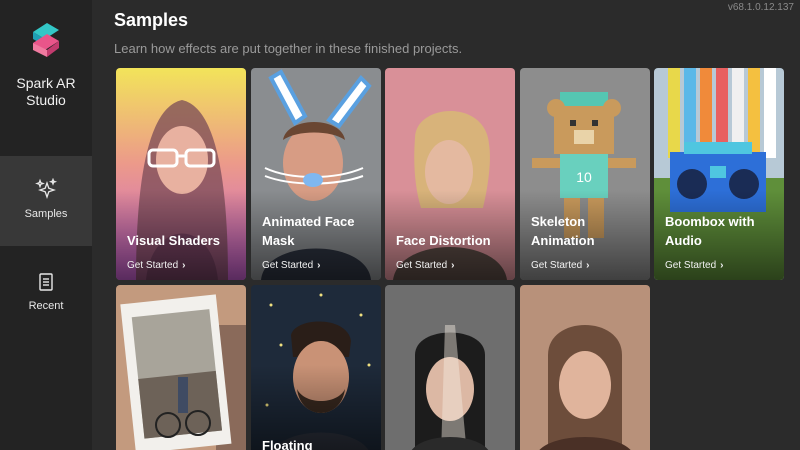 The height and width of the screenshot is (450, 800). I want to click on spark-ar-logo-icon, so click(46, 40).